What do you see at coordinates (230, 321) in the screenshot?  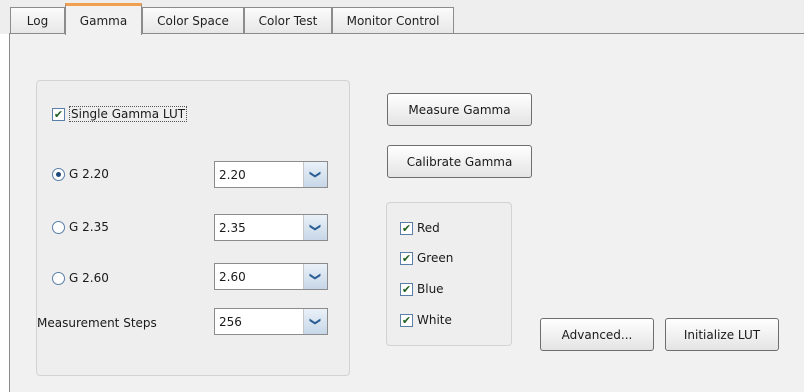 I see `select-value: 256` at bounding box center [230, 321].